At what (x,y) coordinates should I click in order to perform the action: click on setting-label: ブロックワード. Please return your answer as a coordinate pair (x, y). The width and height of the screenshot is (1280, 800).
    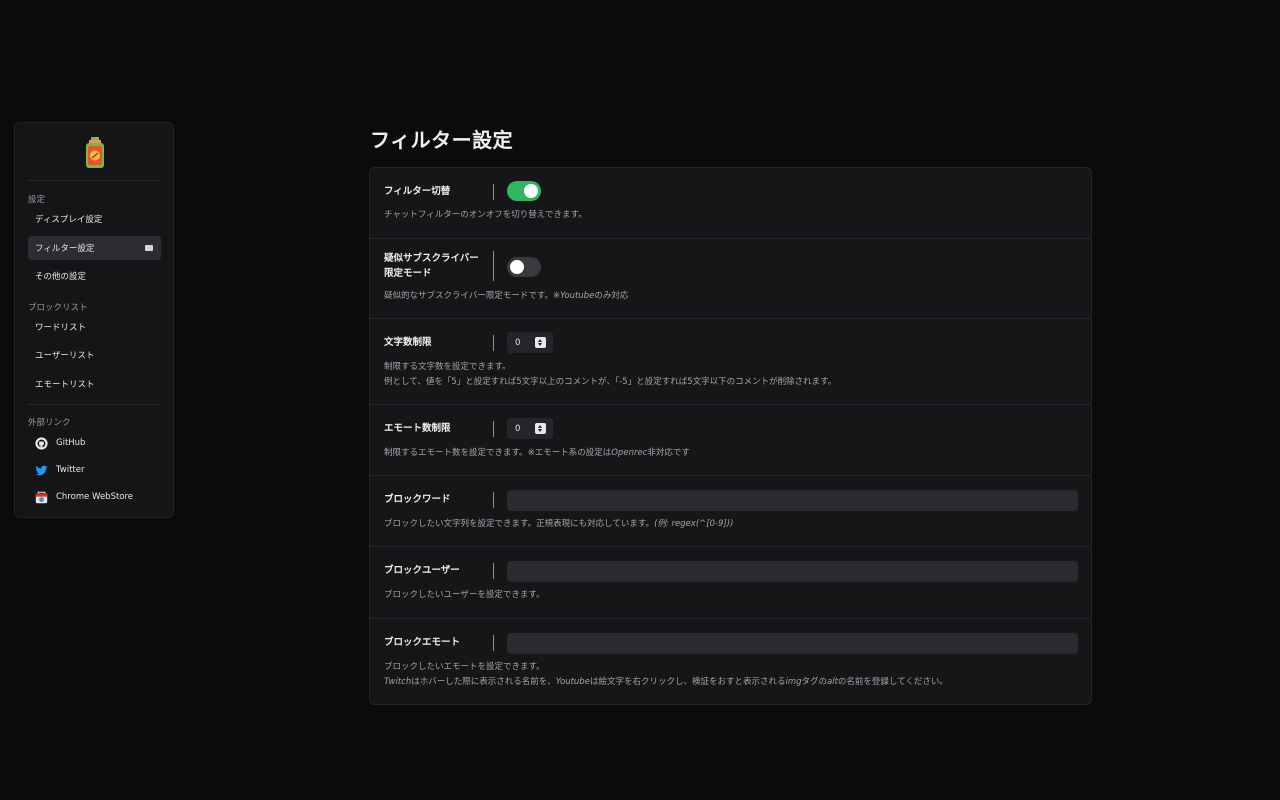
    Looking at the image, I should click on (417, 499).